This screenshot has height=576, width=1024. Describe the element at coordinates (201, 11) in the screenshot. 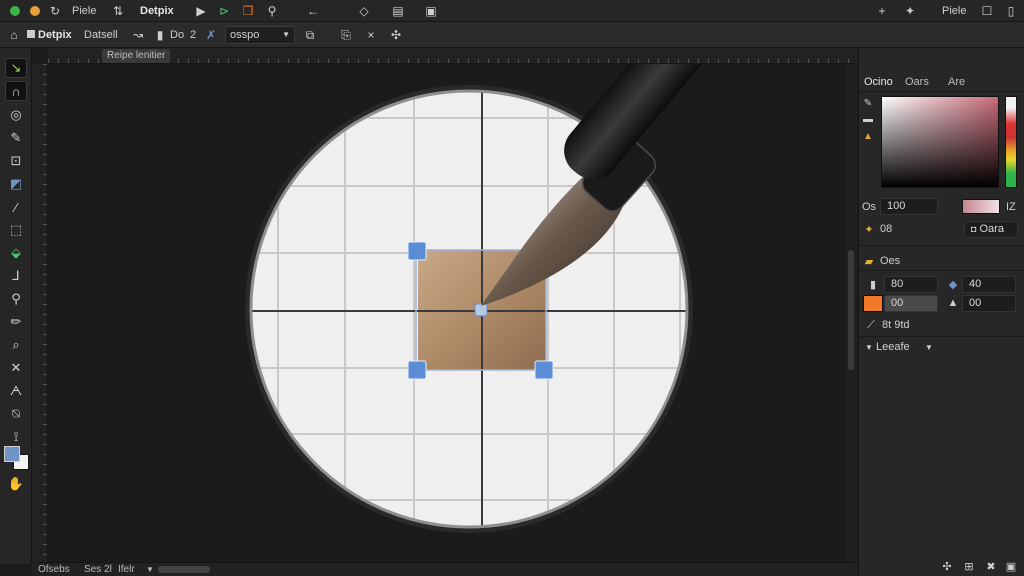

I see `play-icon: ▶` at that location.